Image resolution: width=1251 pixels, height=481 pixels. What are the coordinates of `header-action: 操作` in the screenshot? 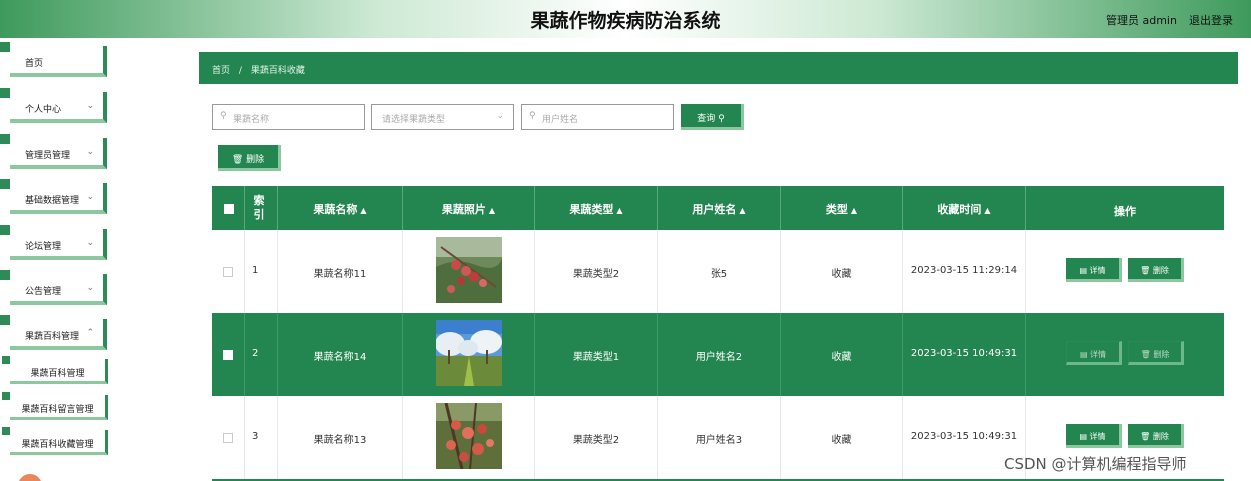 It's located at (1125, 208).